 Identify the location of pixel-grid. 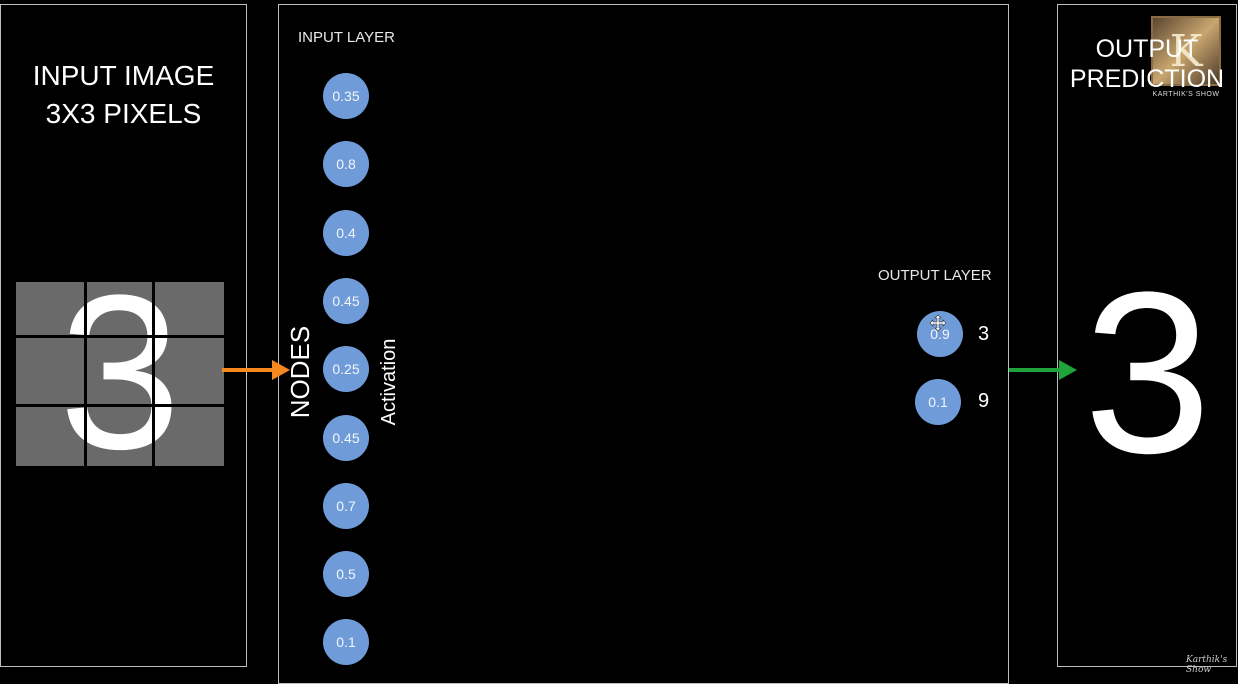
(120, 374).